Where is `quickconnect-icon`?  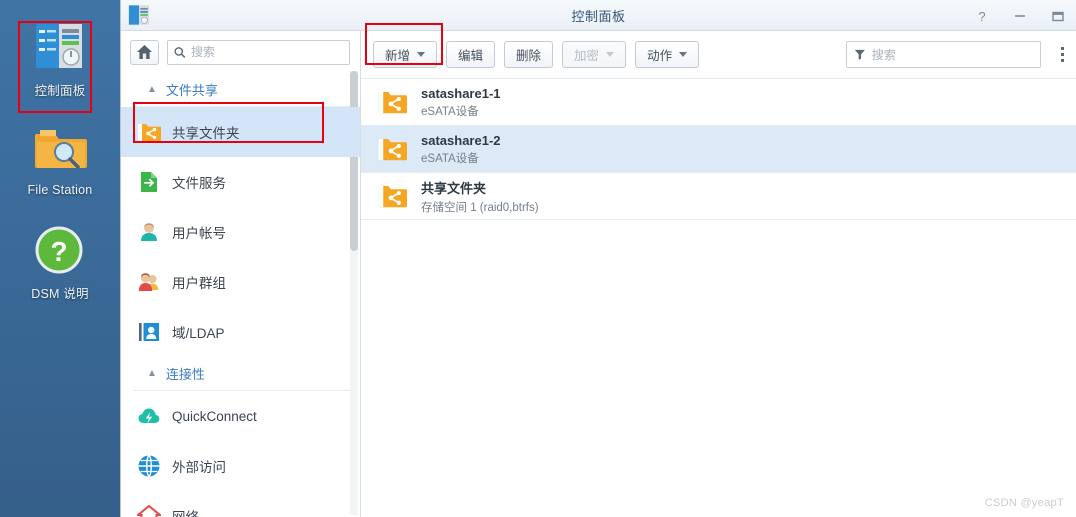
quickconnect-icon is located at coordinates (149, 416).